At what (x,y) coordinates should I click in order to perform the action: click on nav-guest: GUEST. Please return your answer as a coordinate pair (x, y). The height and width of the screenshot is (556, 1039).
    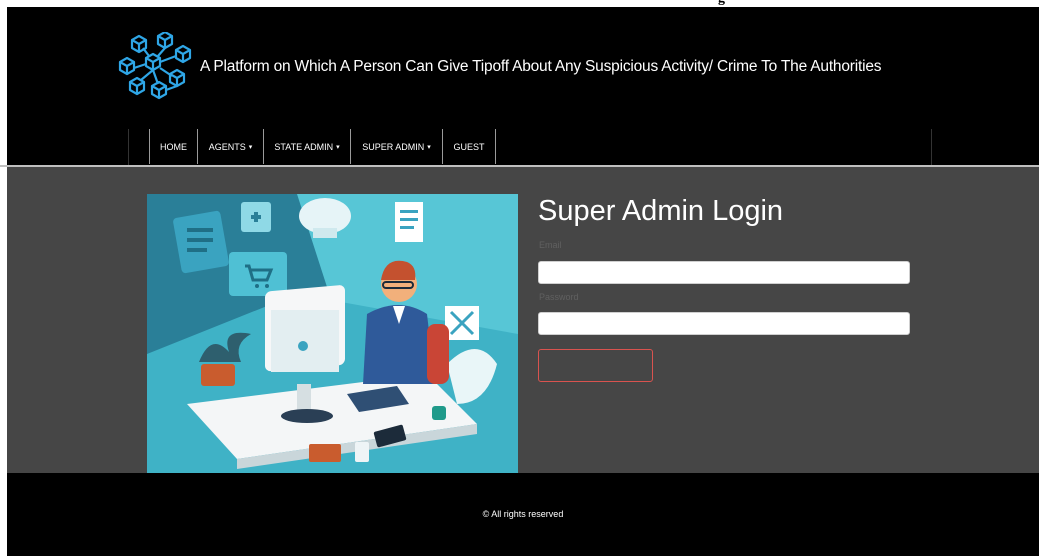
    Looking at the image, I should click on (468, 146).